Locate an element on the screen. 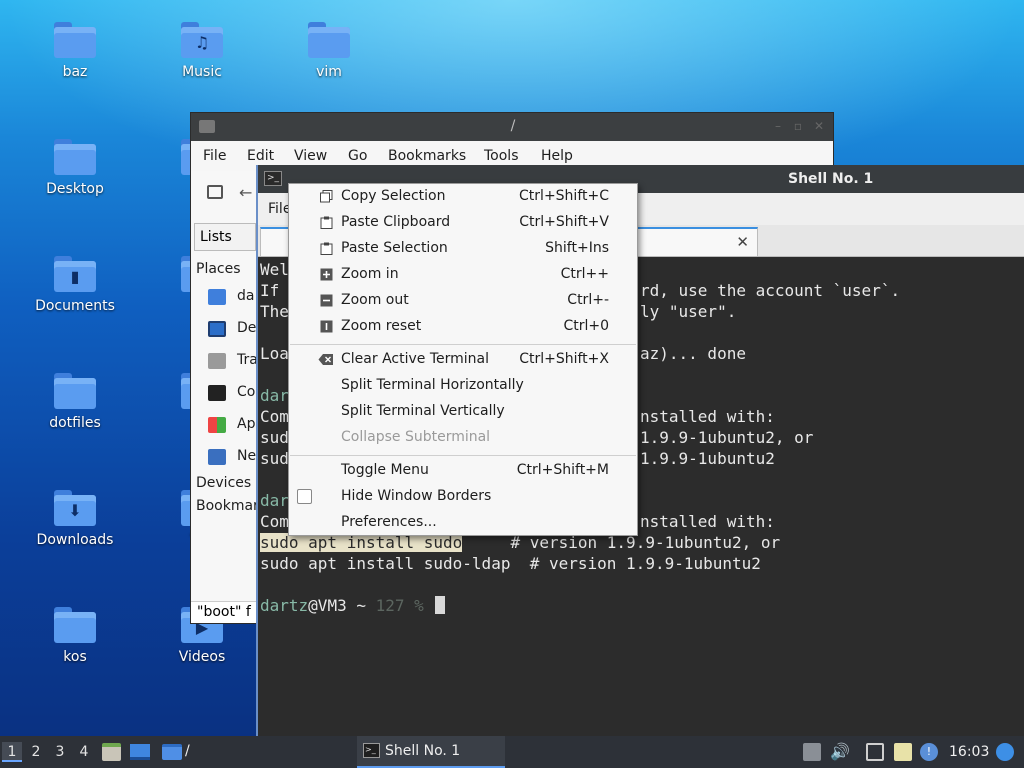 Image resolution: width=1024 pixels, height=768 pixels. places-heading: Places is located at coordinates (218, 269).